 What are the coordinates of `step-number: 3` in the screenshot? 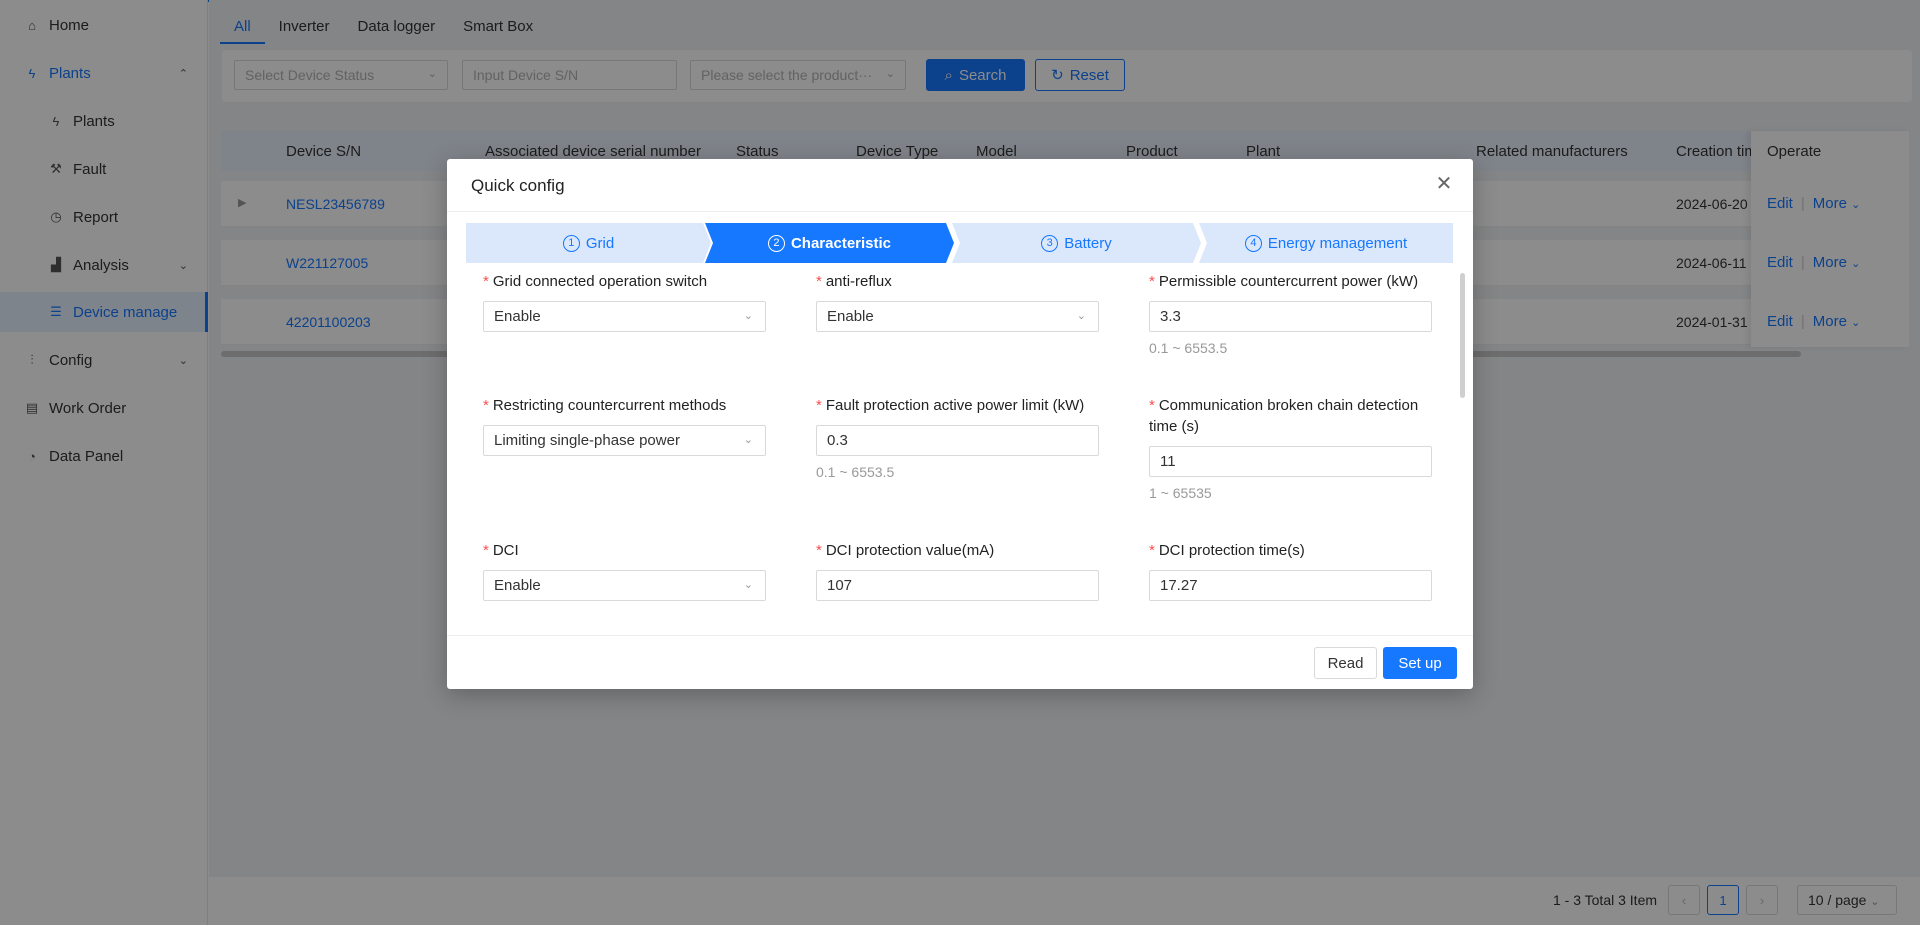 It's located at (1050, 243).